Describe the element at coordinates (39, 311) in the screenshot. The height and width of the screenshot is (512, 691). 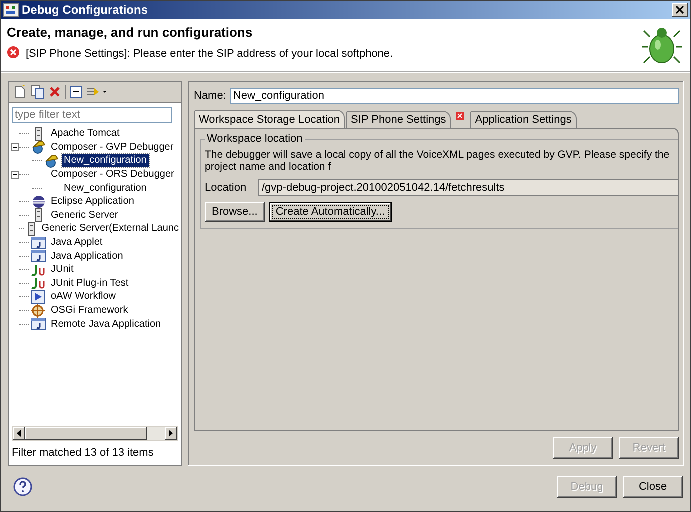
I see `target-icon` at that location.